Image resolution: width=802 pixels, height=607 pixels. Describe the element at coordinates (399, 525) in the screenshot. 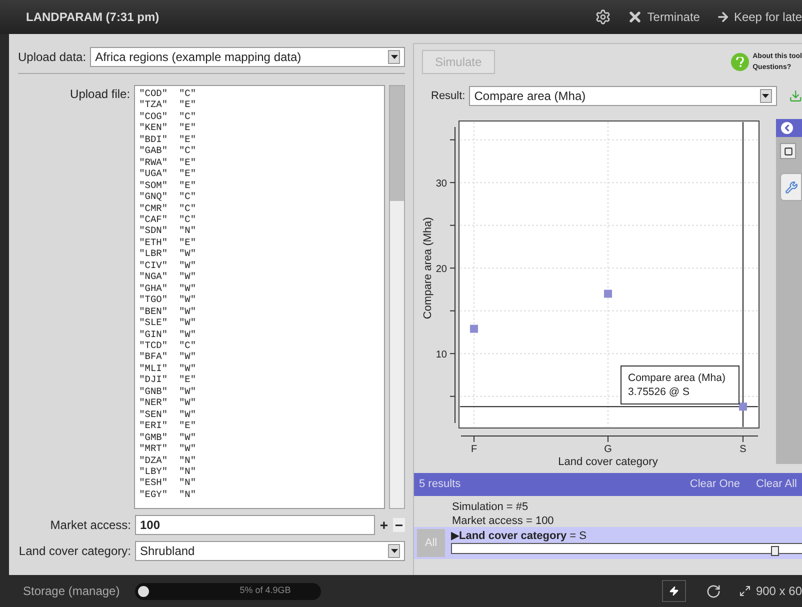

I see `decrement-button: −` at that location.